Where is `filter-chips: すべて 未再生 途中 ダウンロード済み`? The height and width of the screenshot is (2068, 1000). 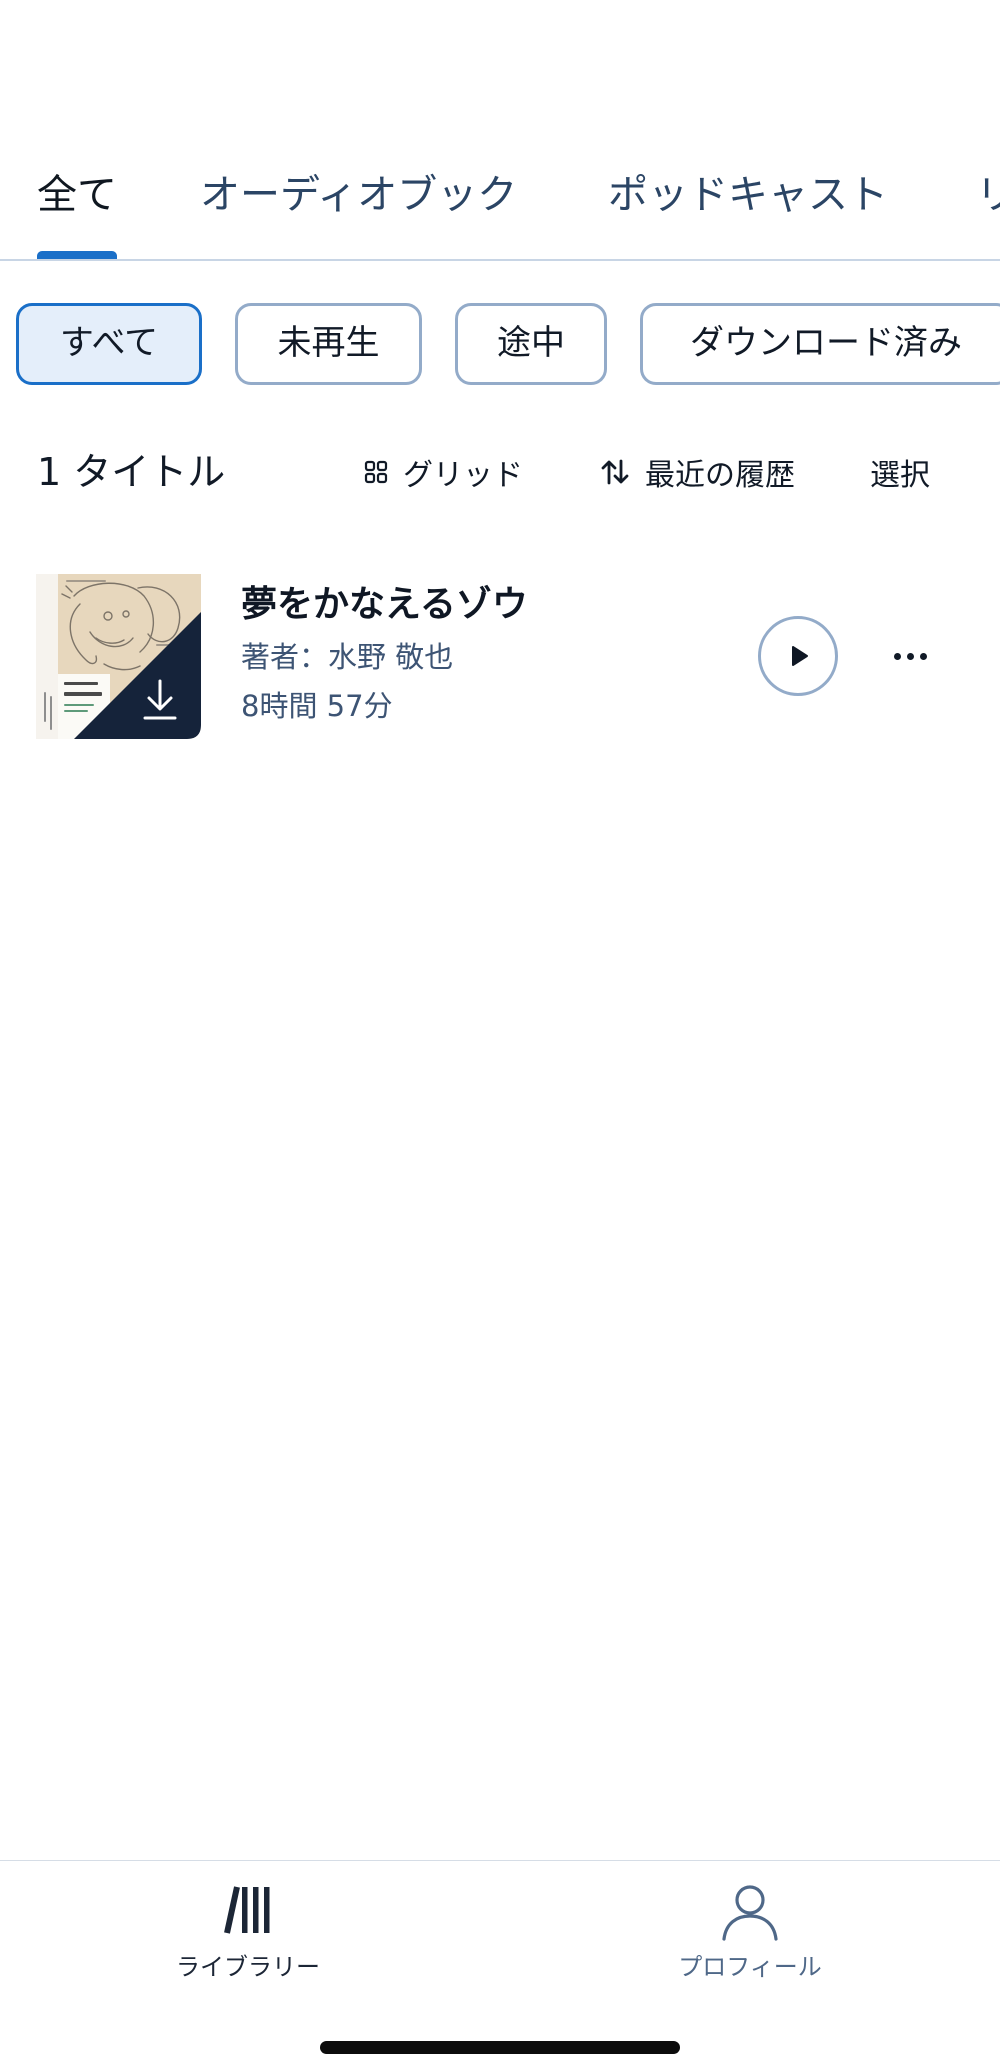
filter-chips: すべて 未再生 途中 ダウンロード済み is located at coordinates (500, 344).